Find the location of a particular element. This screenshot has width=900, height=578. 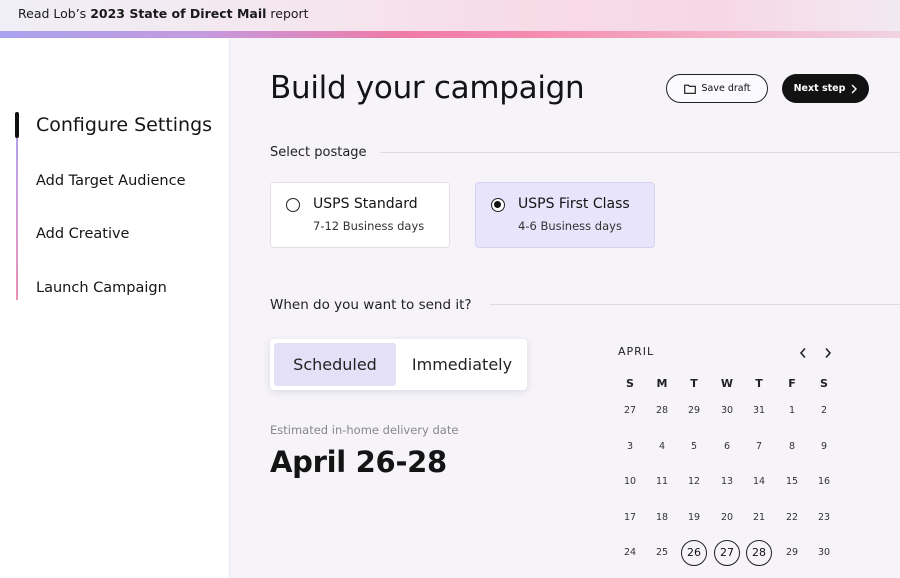

calendar-day: 3 is located at coordinates (630, 447).